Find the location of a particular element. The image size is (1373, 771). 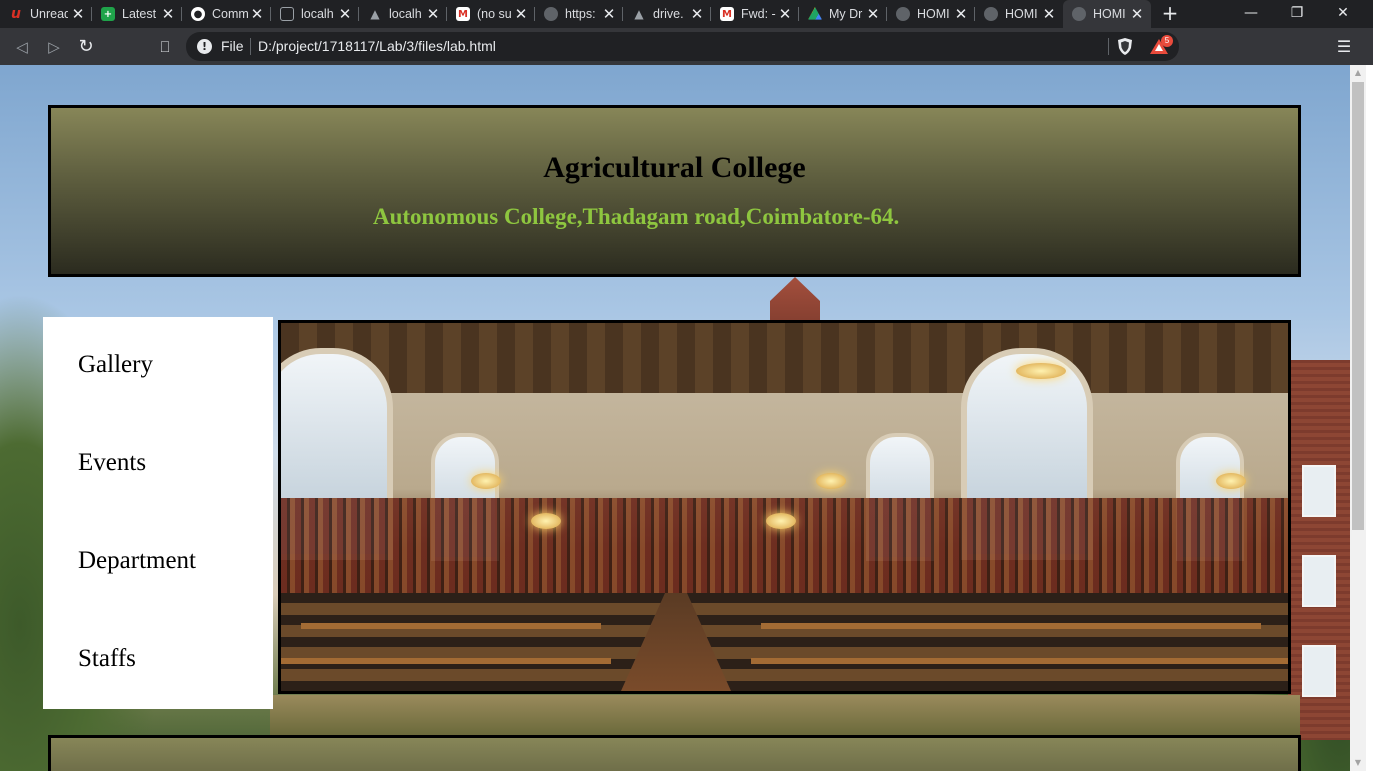

scroll-thumb is located at coordinates (1358, 306).